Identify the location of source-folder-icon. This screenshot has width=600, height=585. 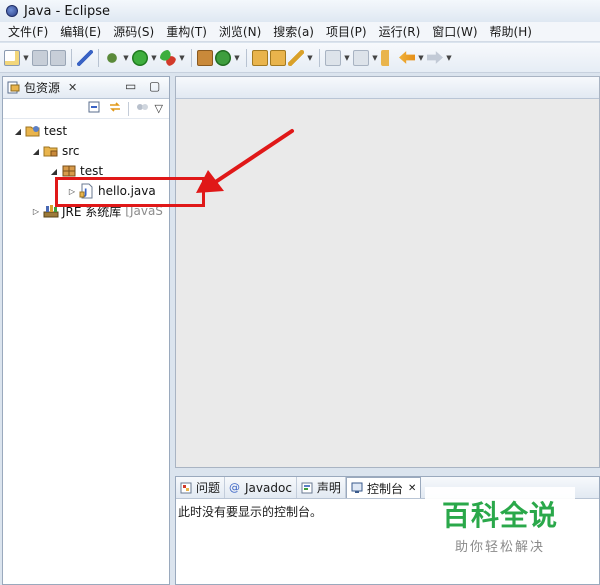
(51, 151).